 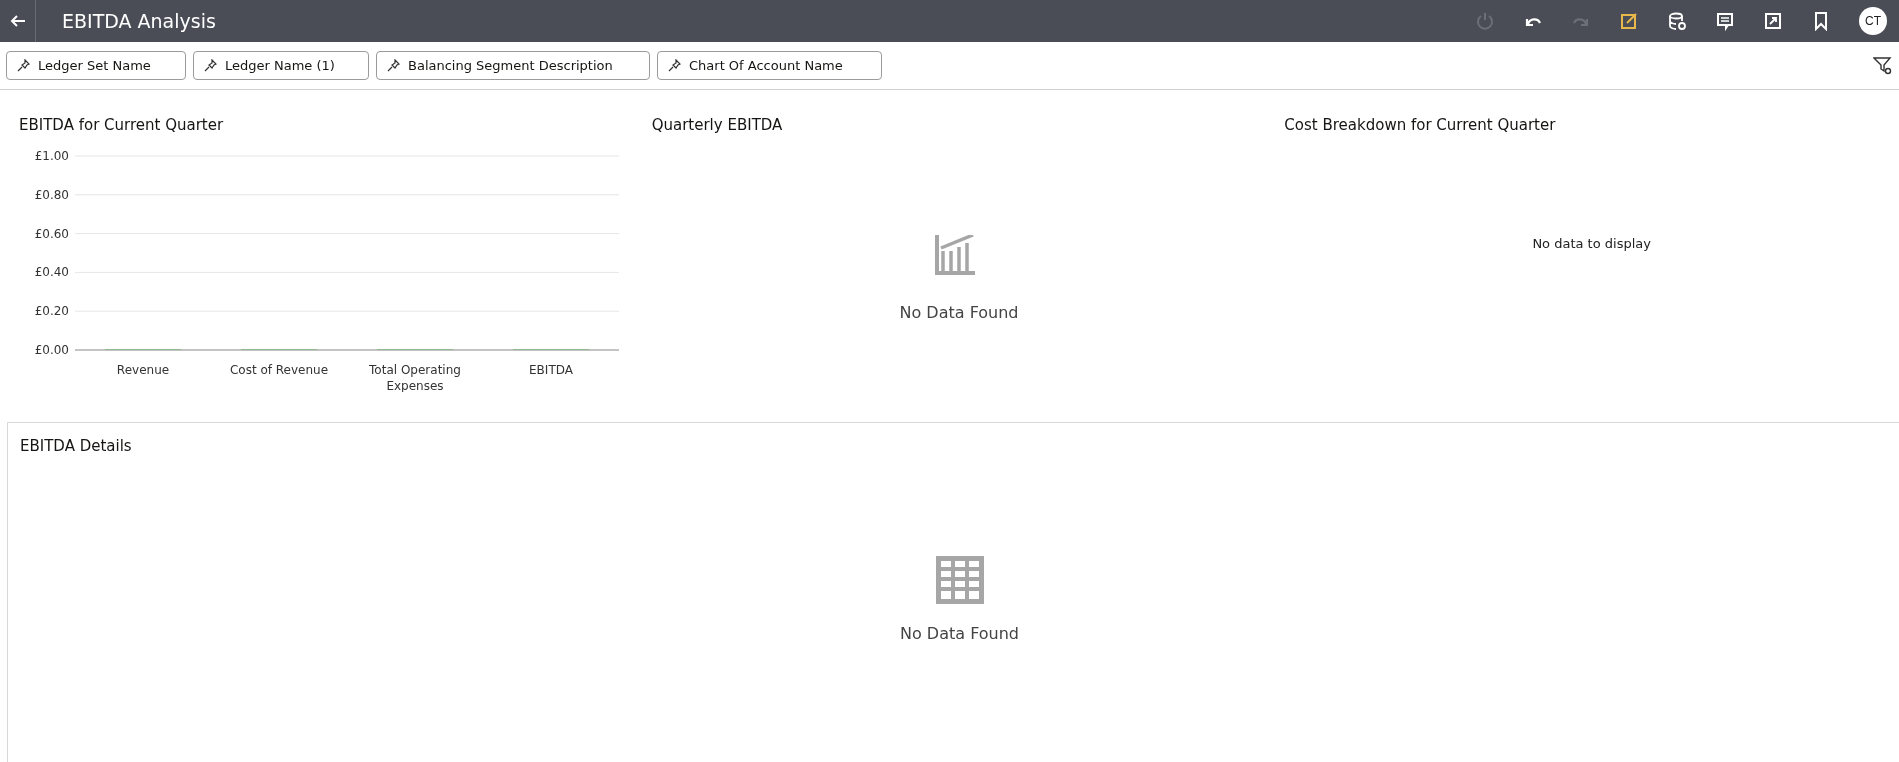 What do you see at coordinates (1485, 21) in the screenshot?
I see `power-icon` at bounding box center [1485, 21].